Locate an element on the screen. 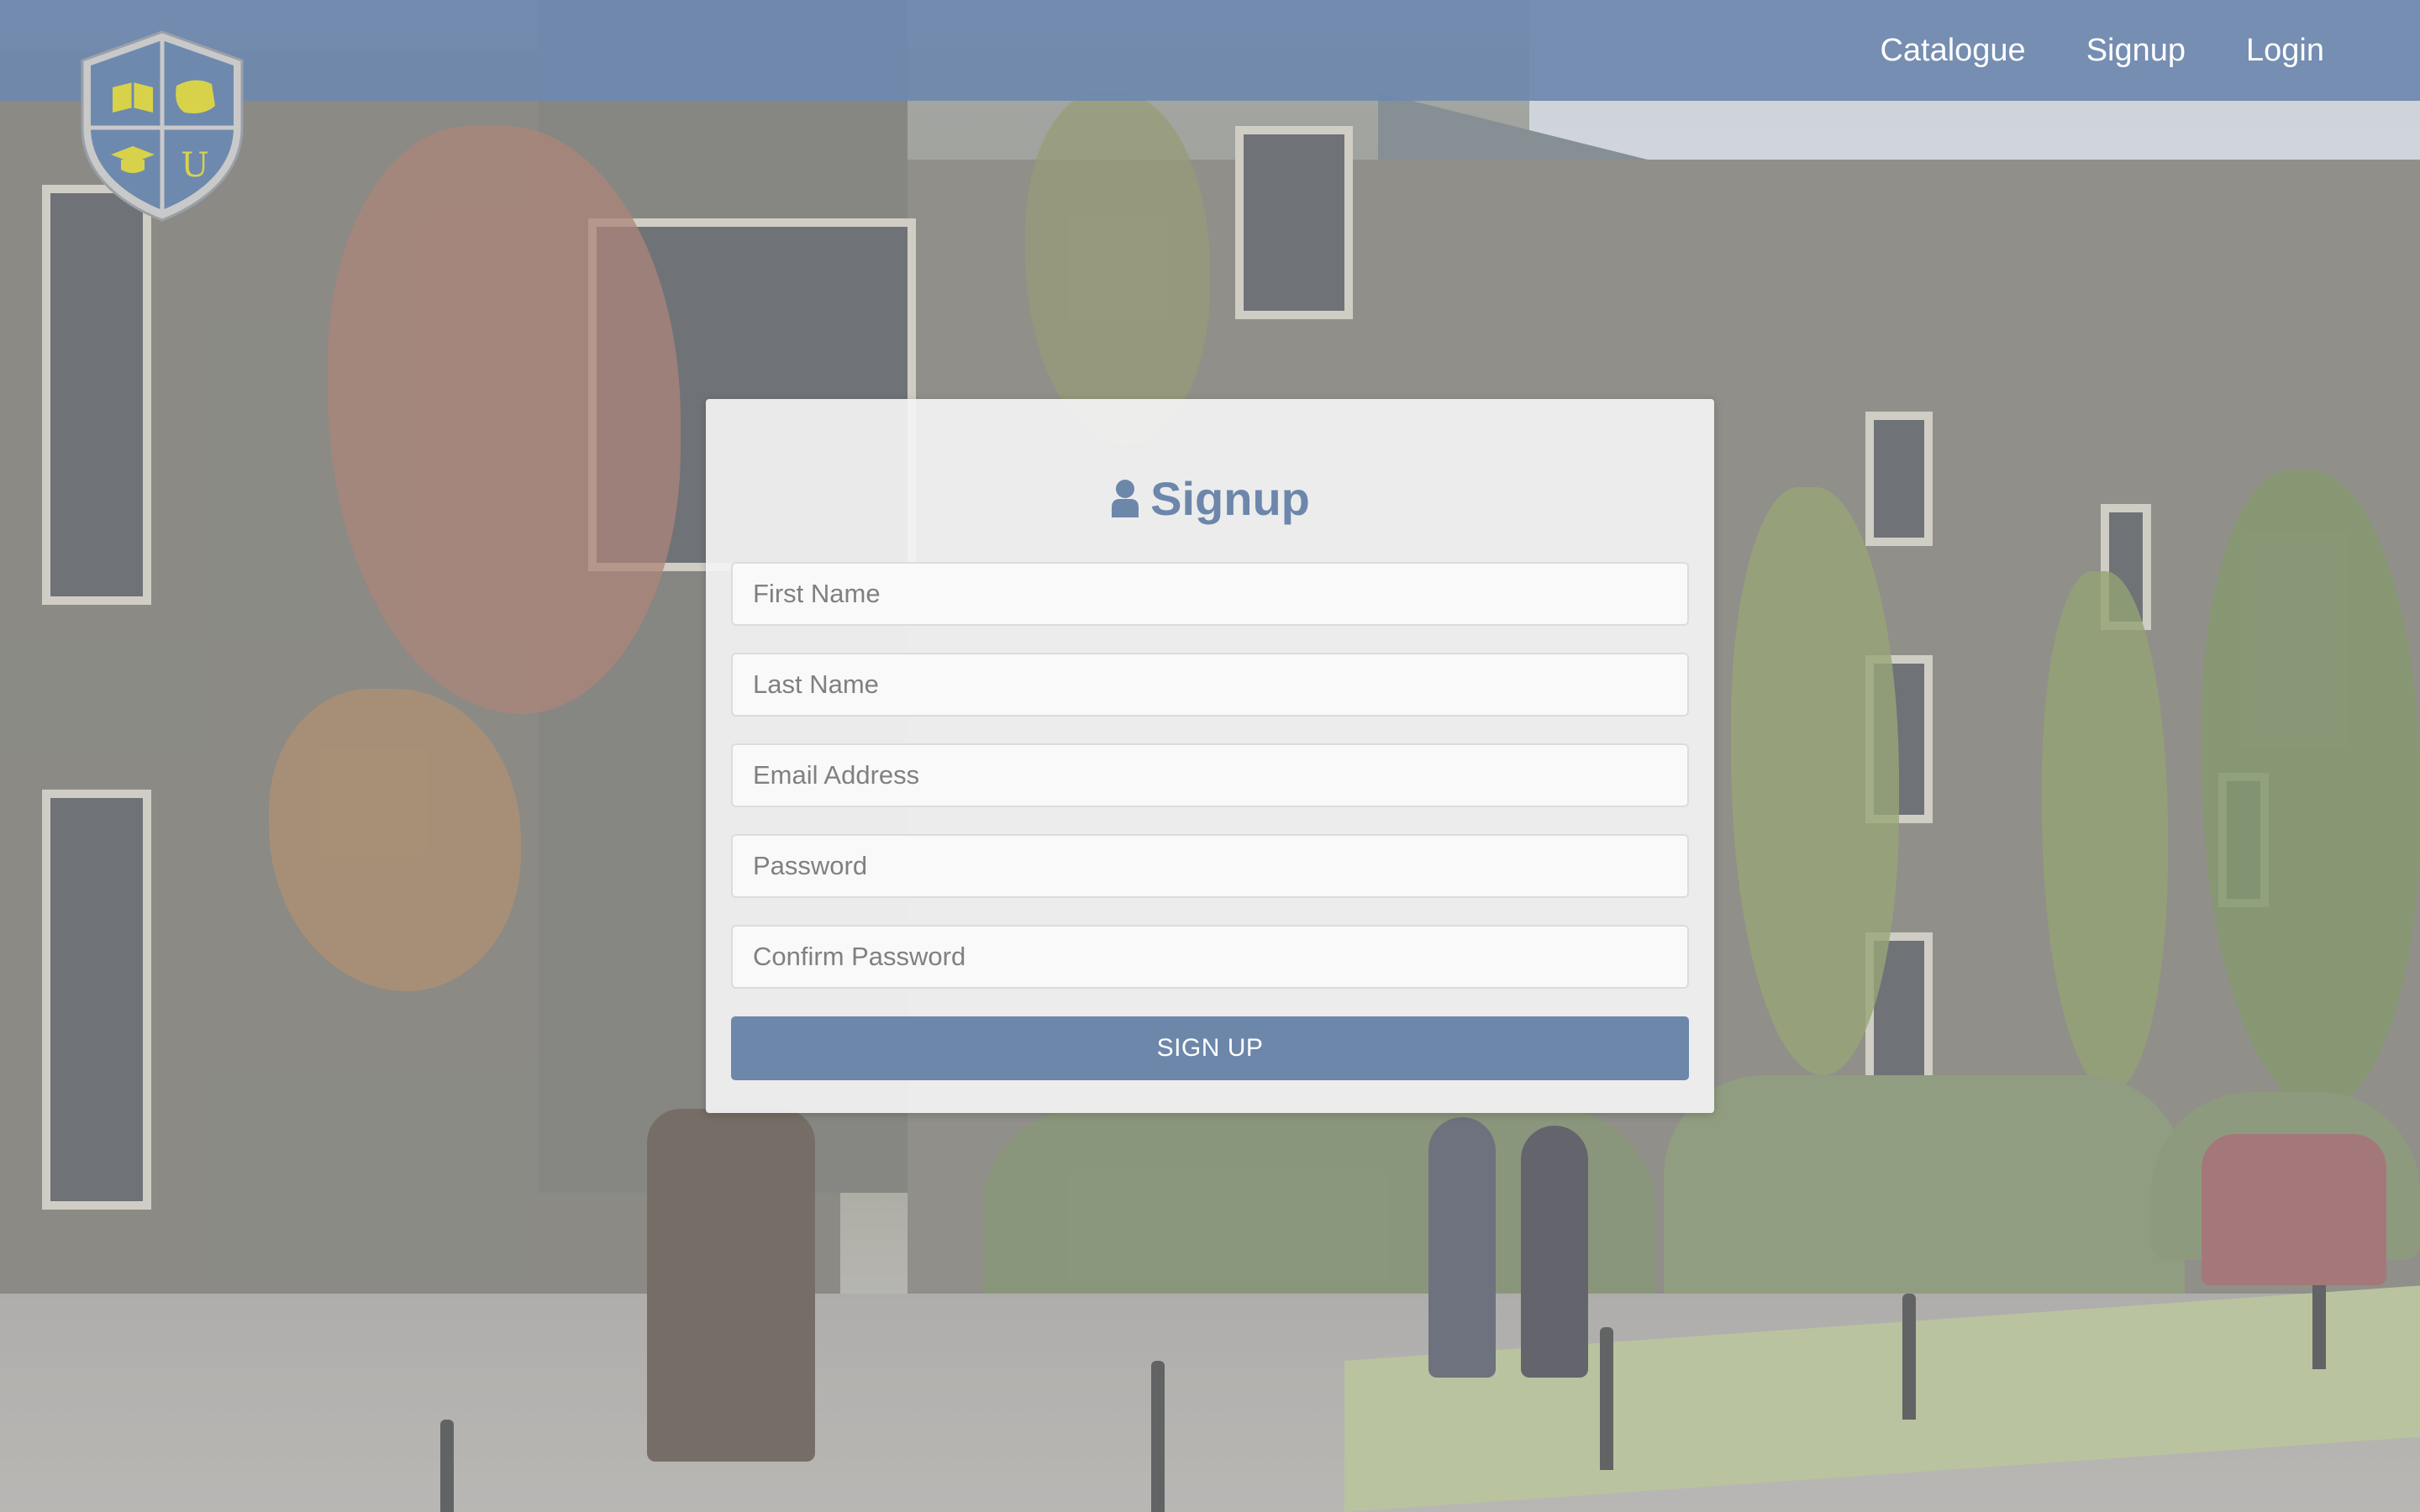  first-name-input is located at coordinates (1210, 594).